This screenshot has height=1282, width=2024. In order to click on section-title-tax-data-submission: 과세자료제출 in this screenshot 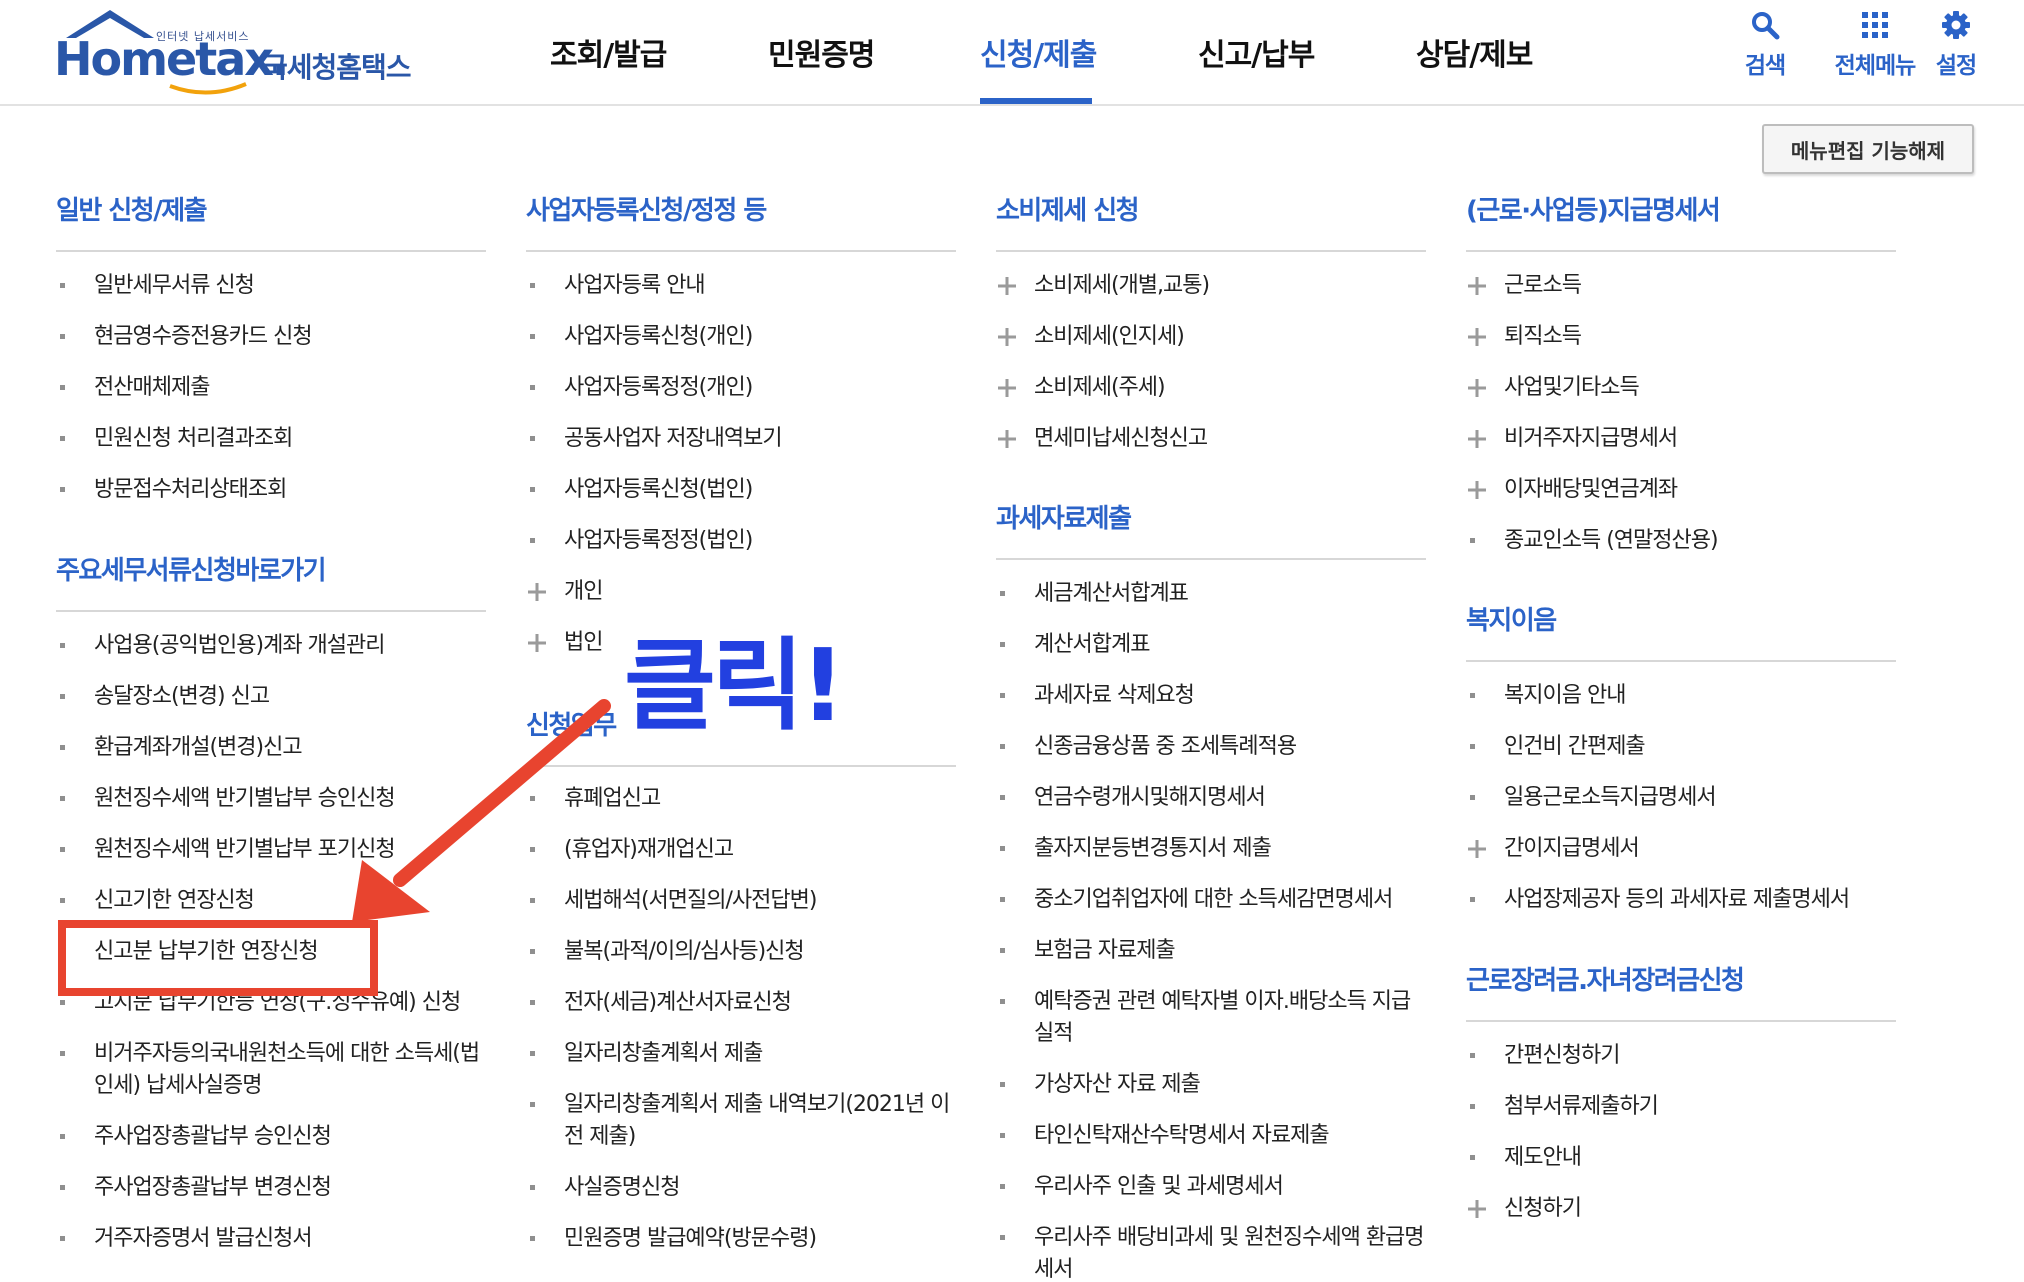, I will do `click(1064, 516)`.